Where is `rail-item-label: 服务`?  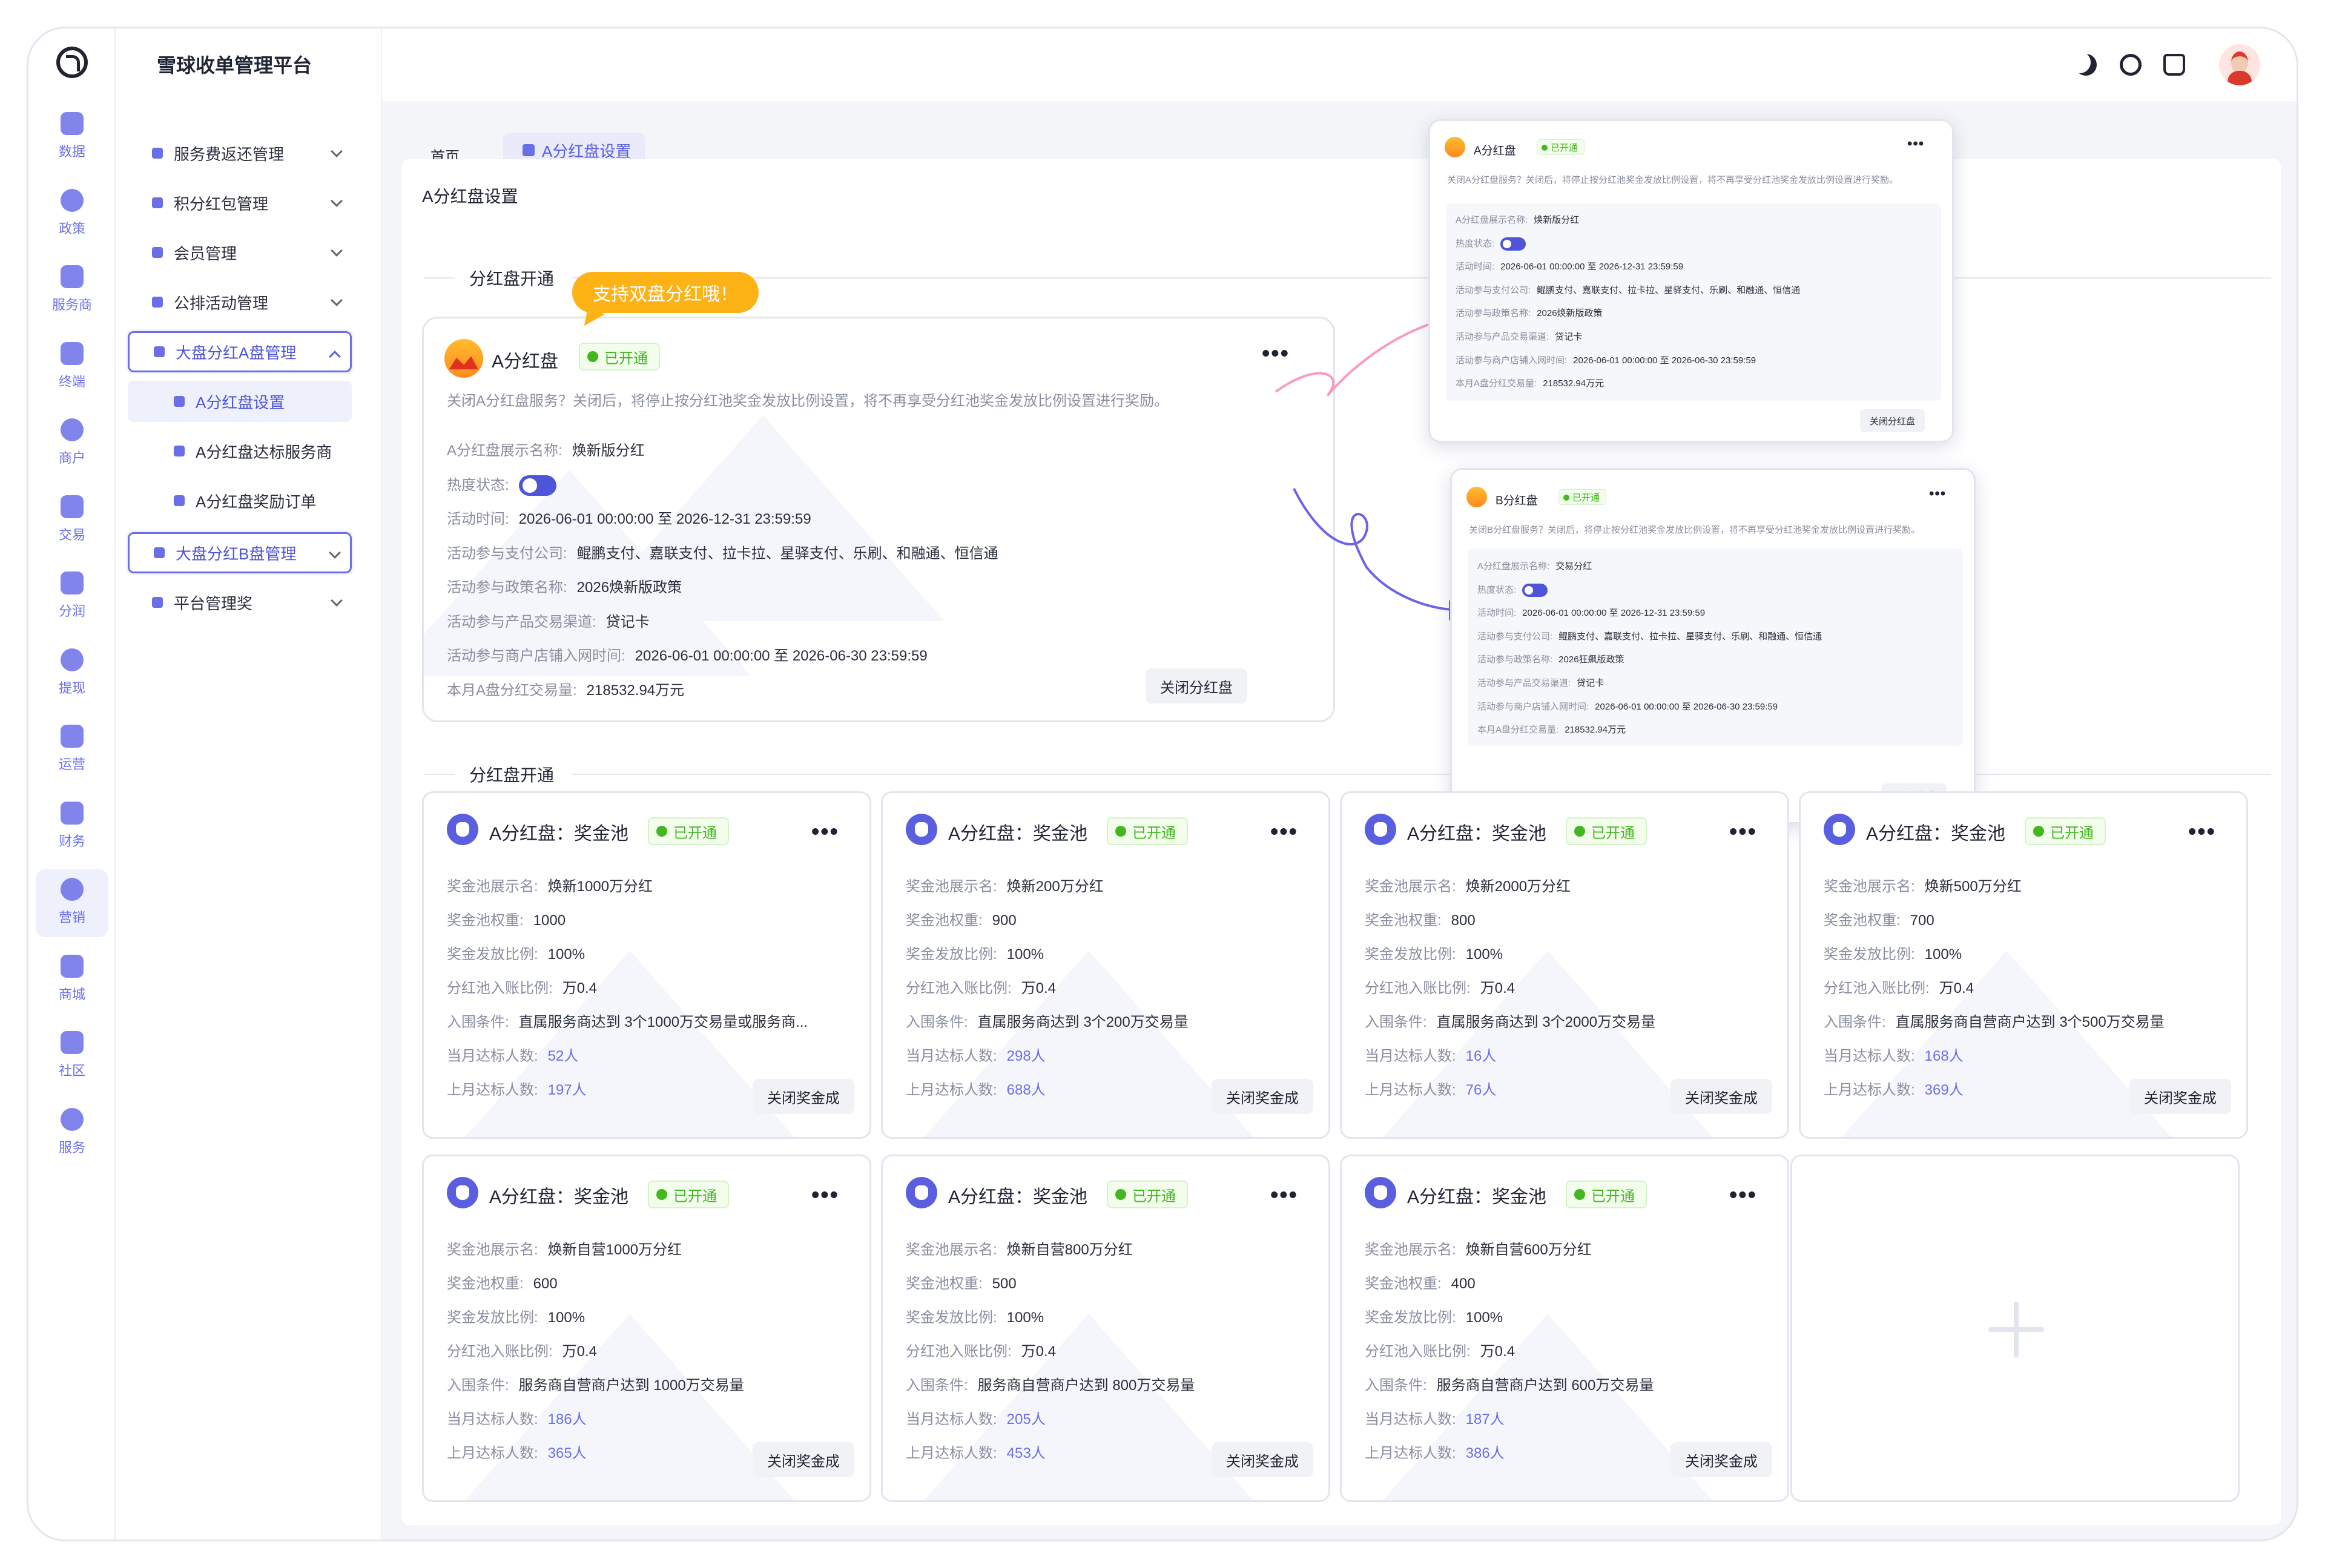
rail-item-label: 服务 is located at coordinates (71, 1147).